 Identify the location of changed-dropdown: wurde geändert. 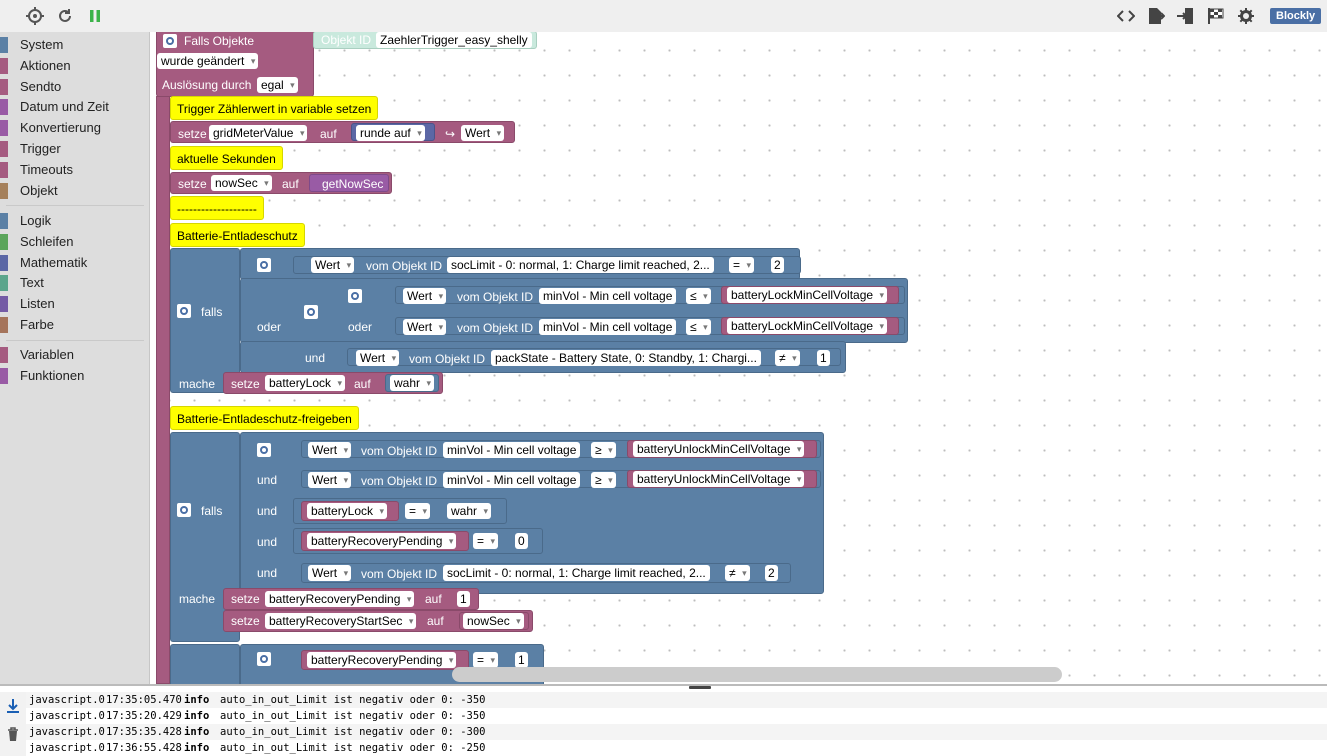
(208, 61).